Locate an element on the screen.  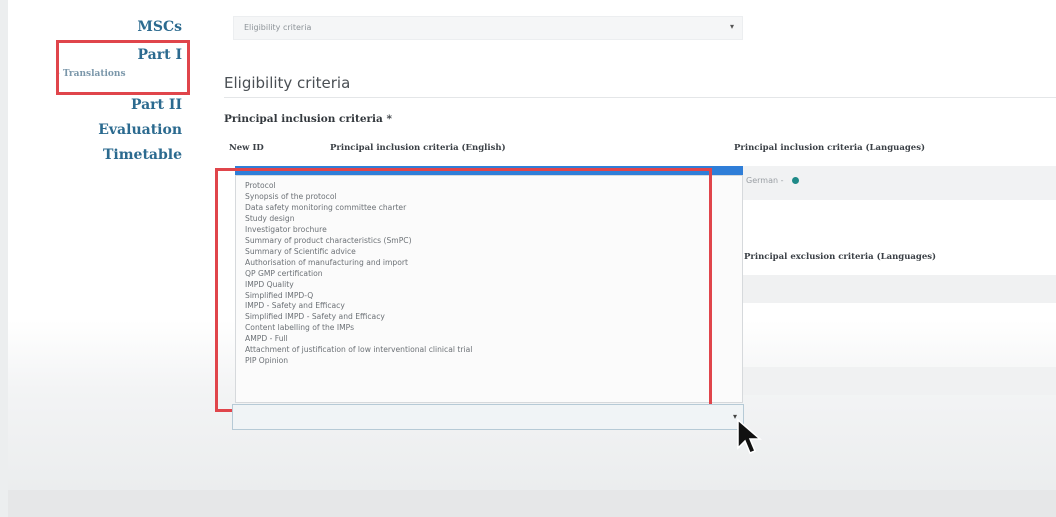
col-inclusion-english: Principal inclusion criteria (English) is located at coordinates (418, 148).